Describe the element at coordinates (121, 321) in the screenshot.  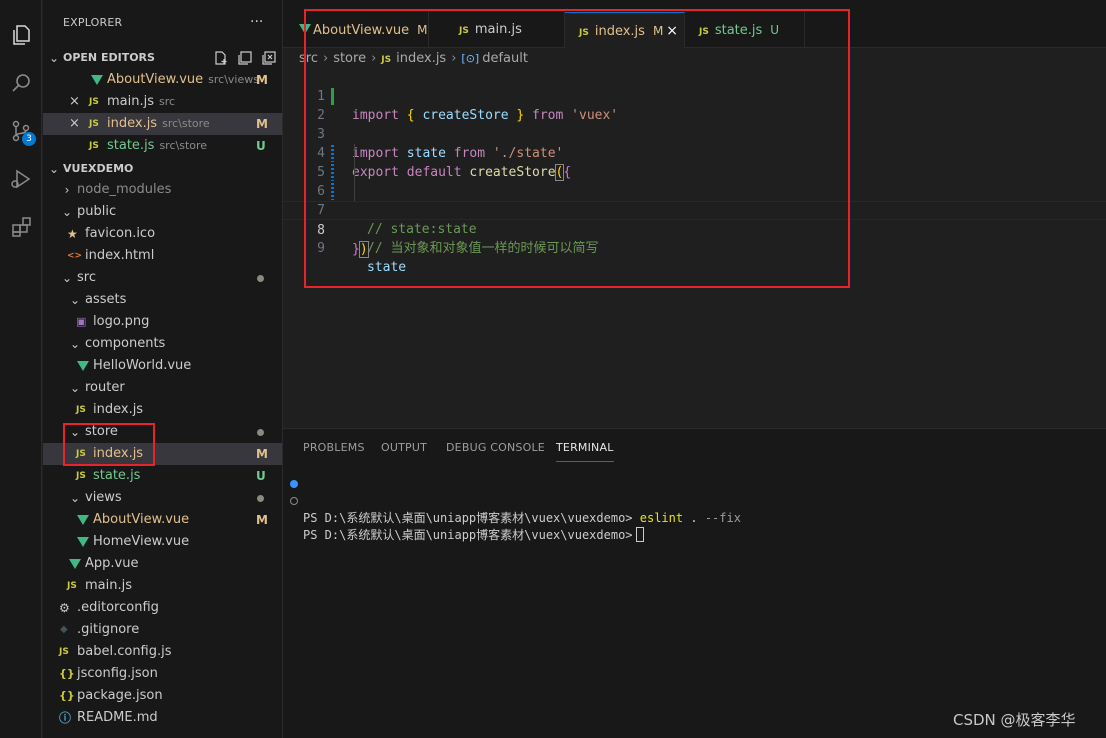
I see `tree-label: logo.png` at that location.